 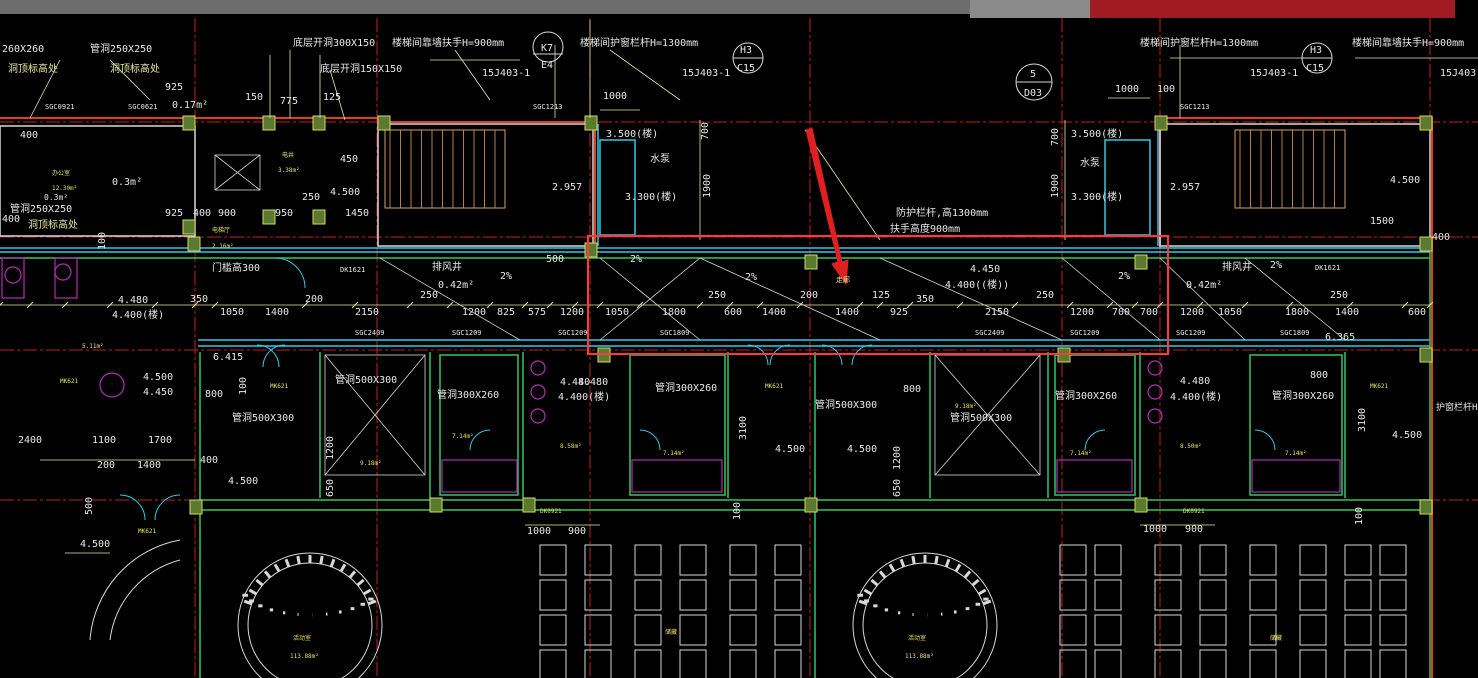 I want to click on activity-room-circles, so click(x=543, y=608).